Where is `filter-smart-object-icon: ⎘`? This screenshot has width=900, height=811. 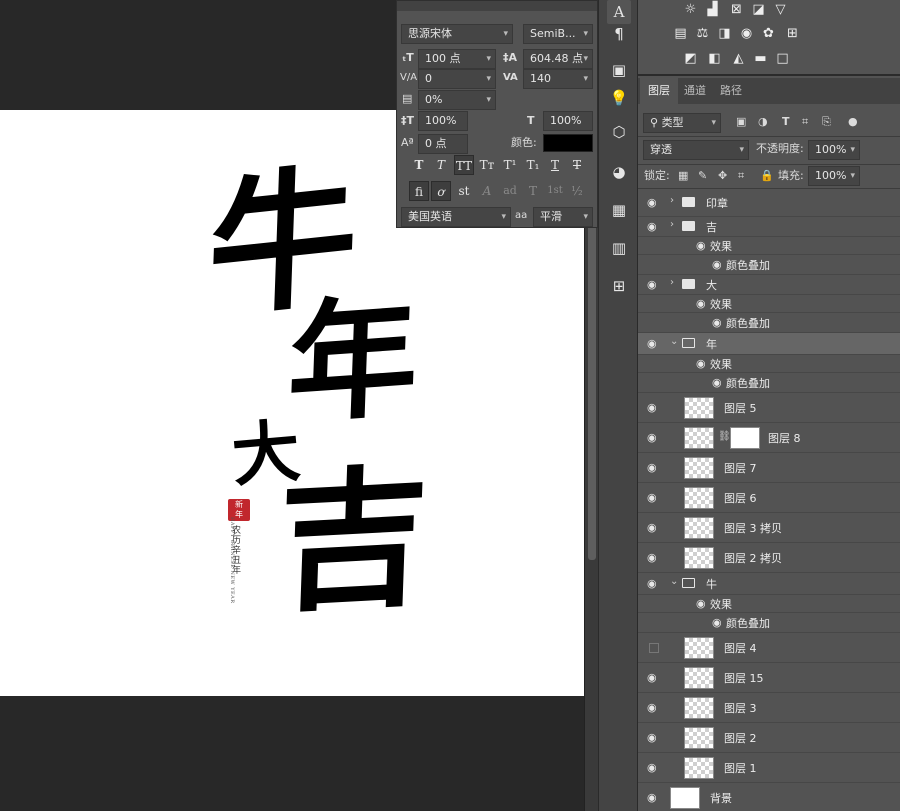
filter-smart-object-icon: ⎘ is located at coordinates (826, 122).